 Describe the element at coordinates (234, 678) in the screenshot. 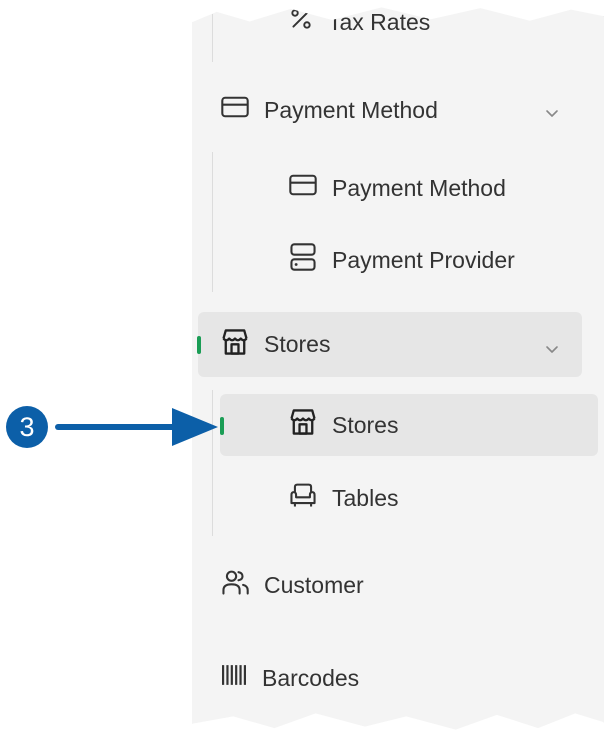

I see `barcode-icon` at that location.